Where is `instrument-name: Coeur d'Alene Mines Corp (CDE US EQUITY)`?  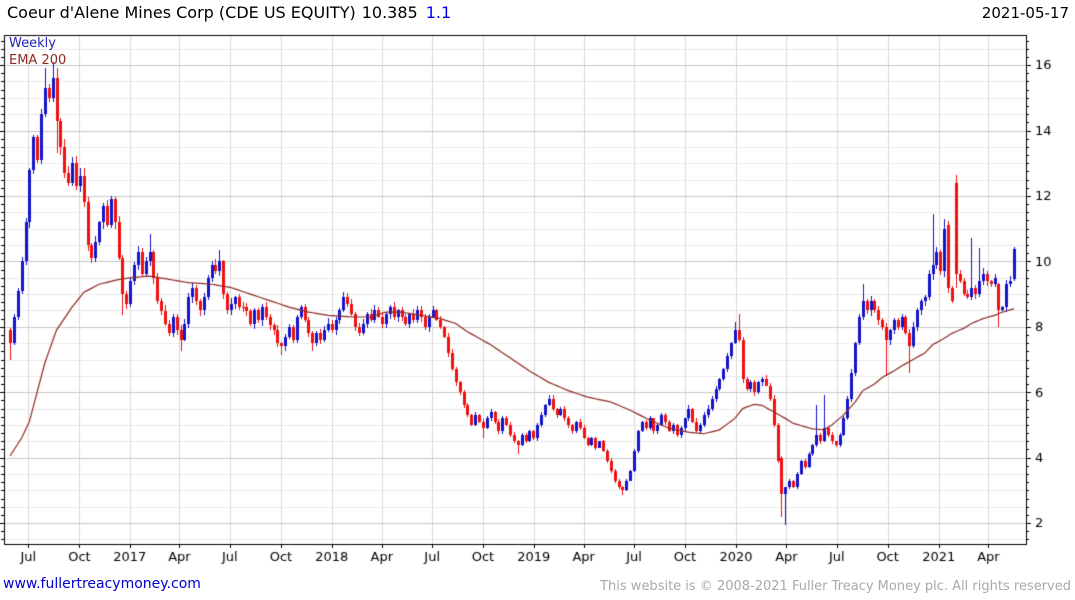
instrument-name: Coeur d'Alene Mines Corp (CDE US EQUITY) is located at coordinates (181, 12).